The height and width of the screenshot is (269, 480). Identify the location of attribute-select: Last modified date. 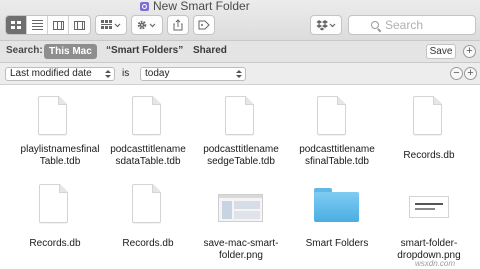
(60, 74).